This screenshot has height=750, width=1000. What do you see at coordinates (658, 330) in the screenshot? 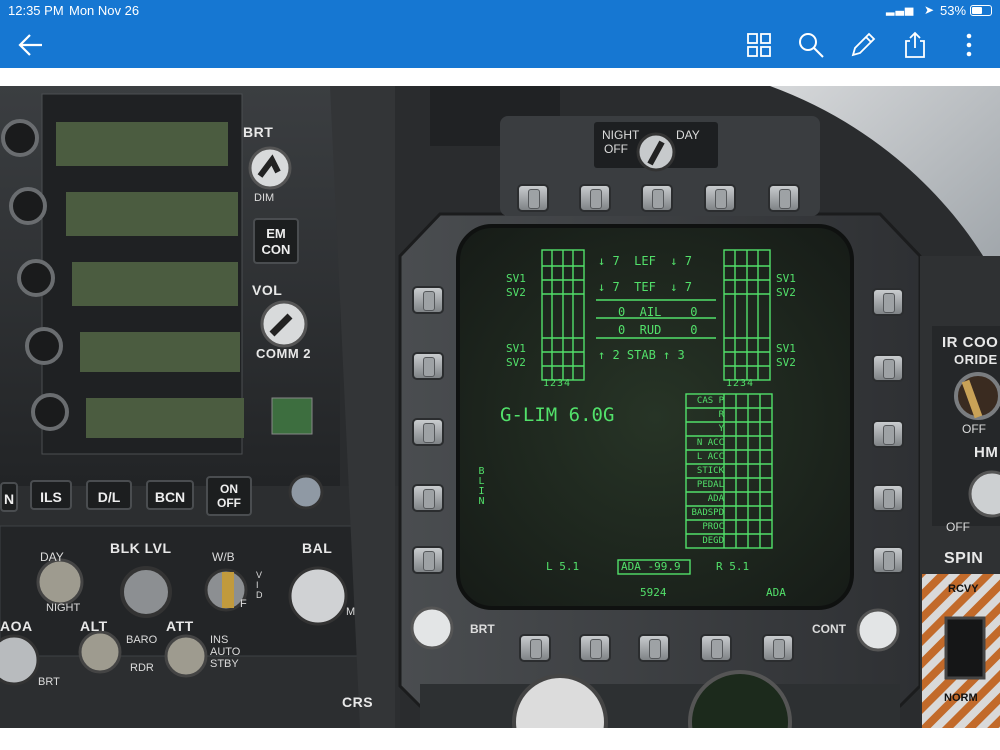
I see `rud-readout: 0 RUD 0` at bounding box center [658, 330].